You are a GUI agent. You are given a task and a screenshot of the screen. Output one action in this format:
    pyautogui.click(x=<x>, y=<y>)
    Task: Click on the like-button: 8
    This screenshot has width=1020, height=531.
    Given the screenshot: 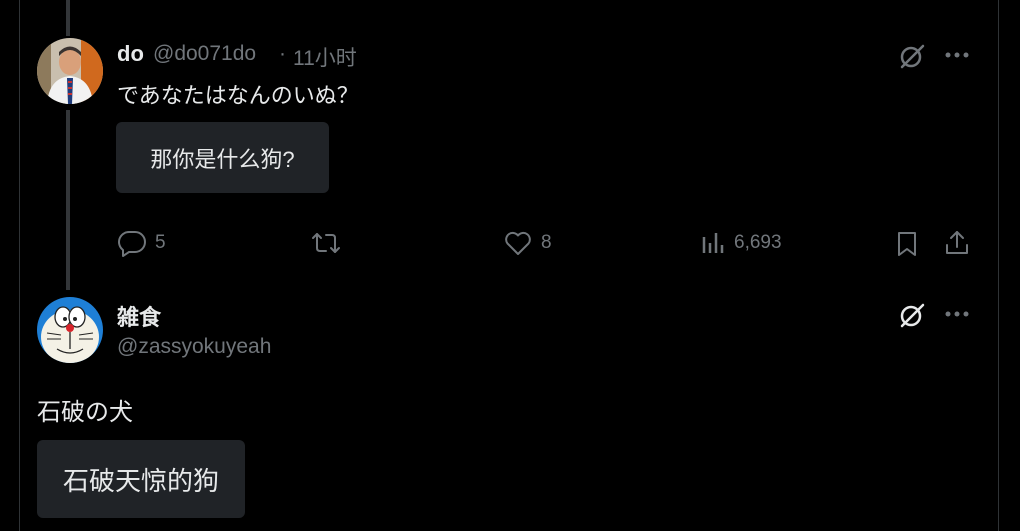 What is the action you would take?
    pyautogui.click(x=527, y=243)
    